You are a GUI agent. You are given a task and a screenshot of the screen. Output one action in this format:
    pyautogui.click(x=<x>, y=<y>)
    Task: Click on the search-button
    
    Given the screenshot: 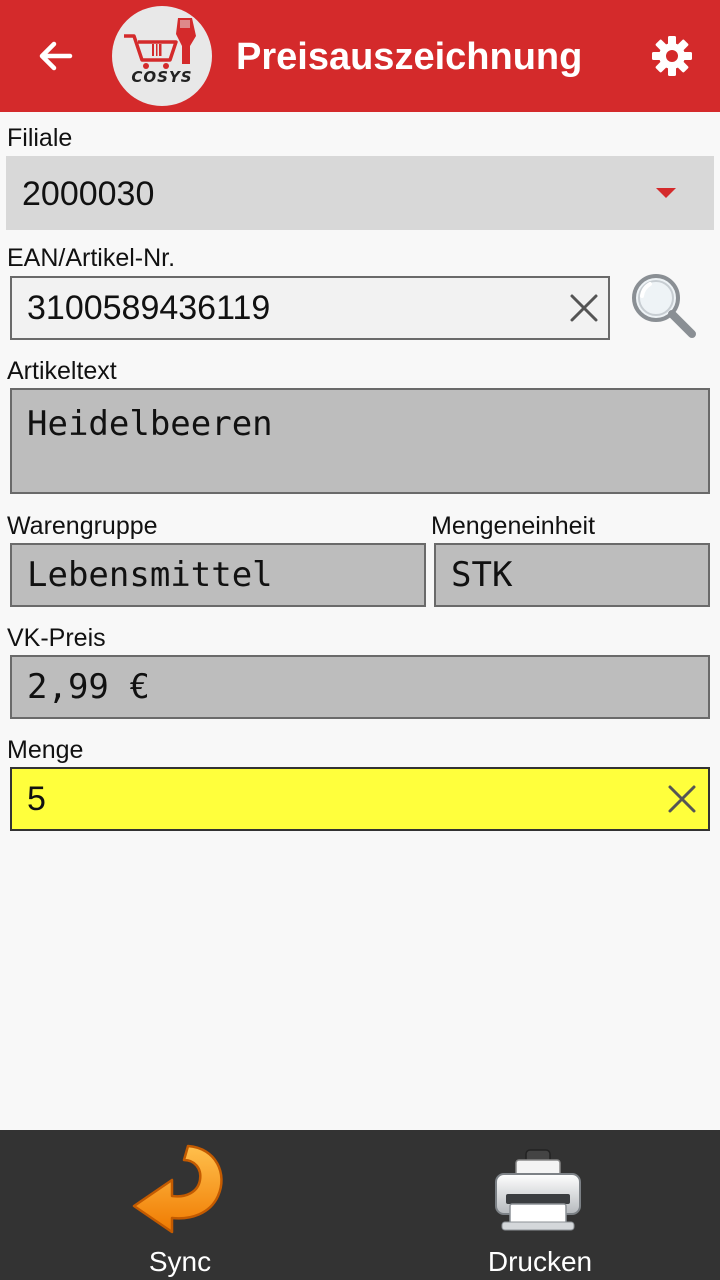 What is the action you would take?
    pyautogui.click(x=664, y=306)
    